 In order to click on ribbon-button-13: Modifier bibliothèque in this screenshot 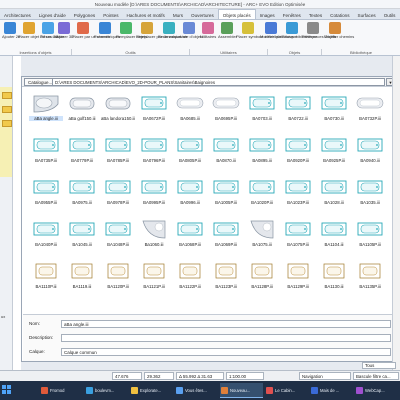, I will do `click(278, 34)`.